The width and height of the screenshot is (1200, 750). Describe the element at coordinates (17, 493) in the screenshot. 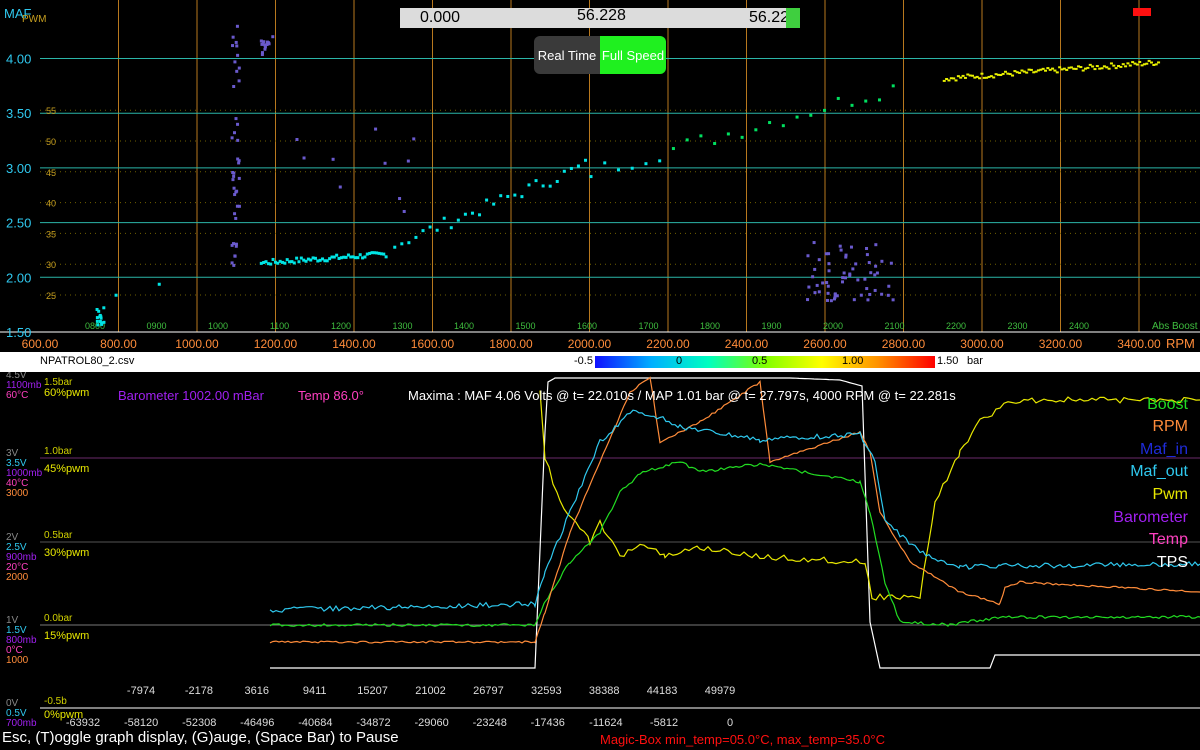

I see `left-axis-label: 3000` at that location.